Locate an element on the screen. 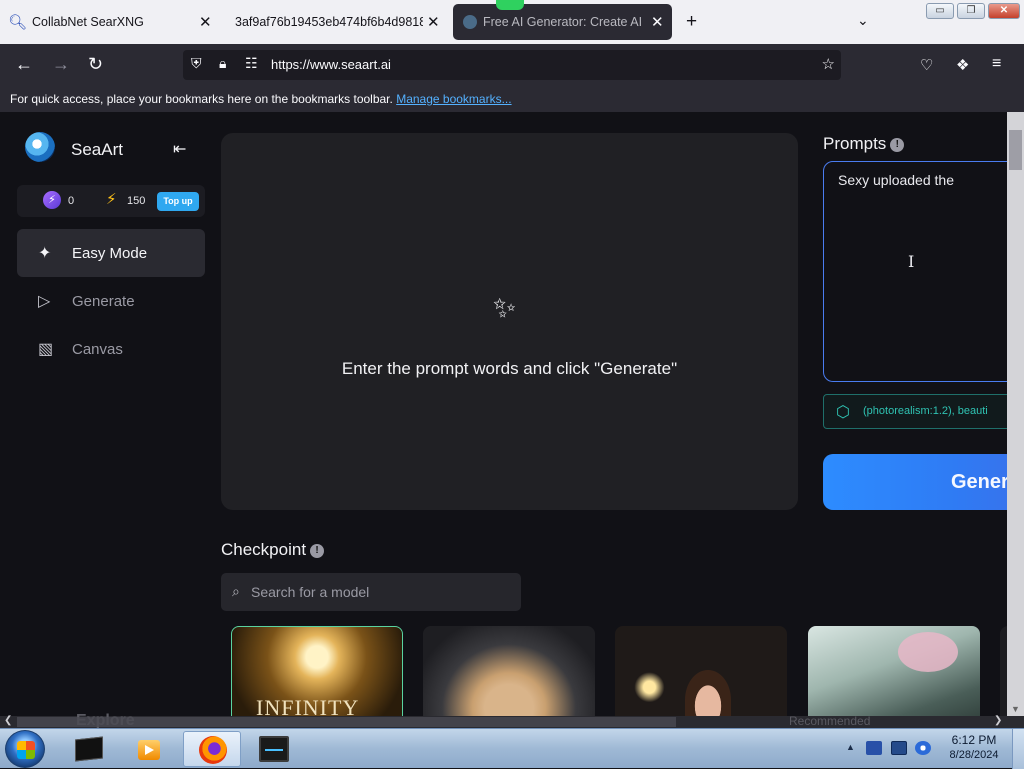 This screenshot has height=769, width=1024. prompt-textarea: Sexy uploaded the I is located at coordinates (923, 271).